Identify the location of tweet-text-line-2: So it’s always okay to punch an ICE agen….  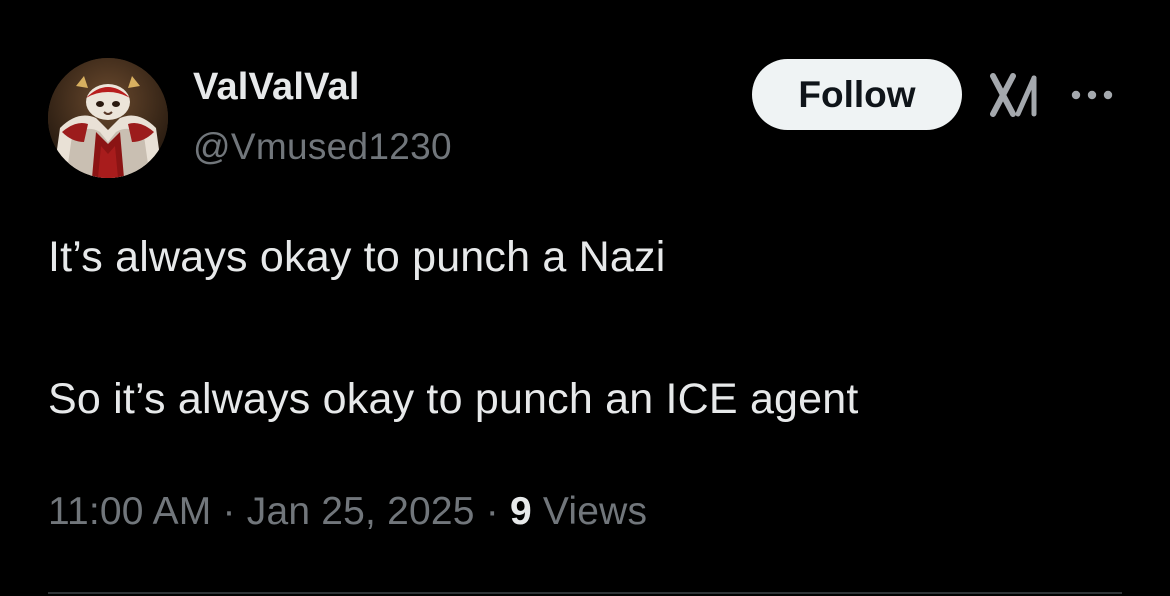
(453, 399).